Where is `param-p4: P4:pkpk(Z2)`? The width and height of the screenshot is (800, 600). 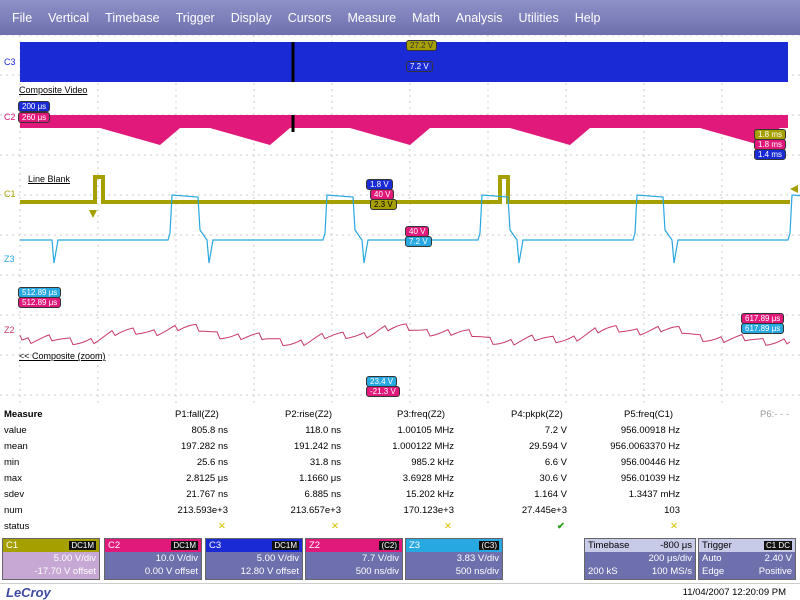 param-p4: P4:pkpk(Z2) is located at coordinates (537, 414).